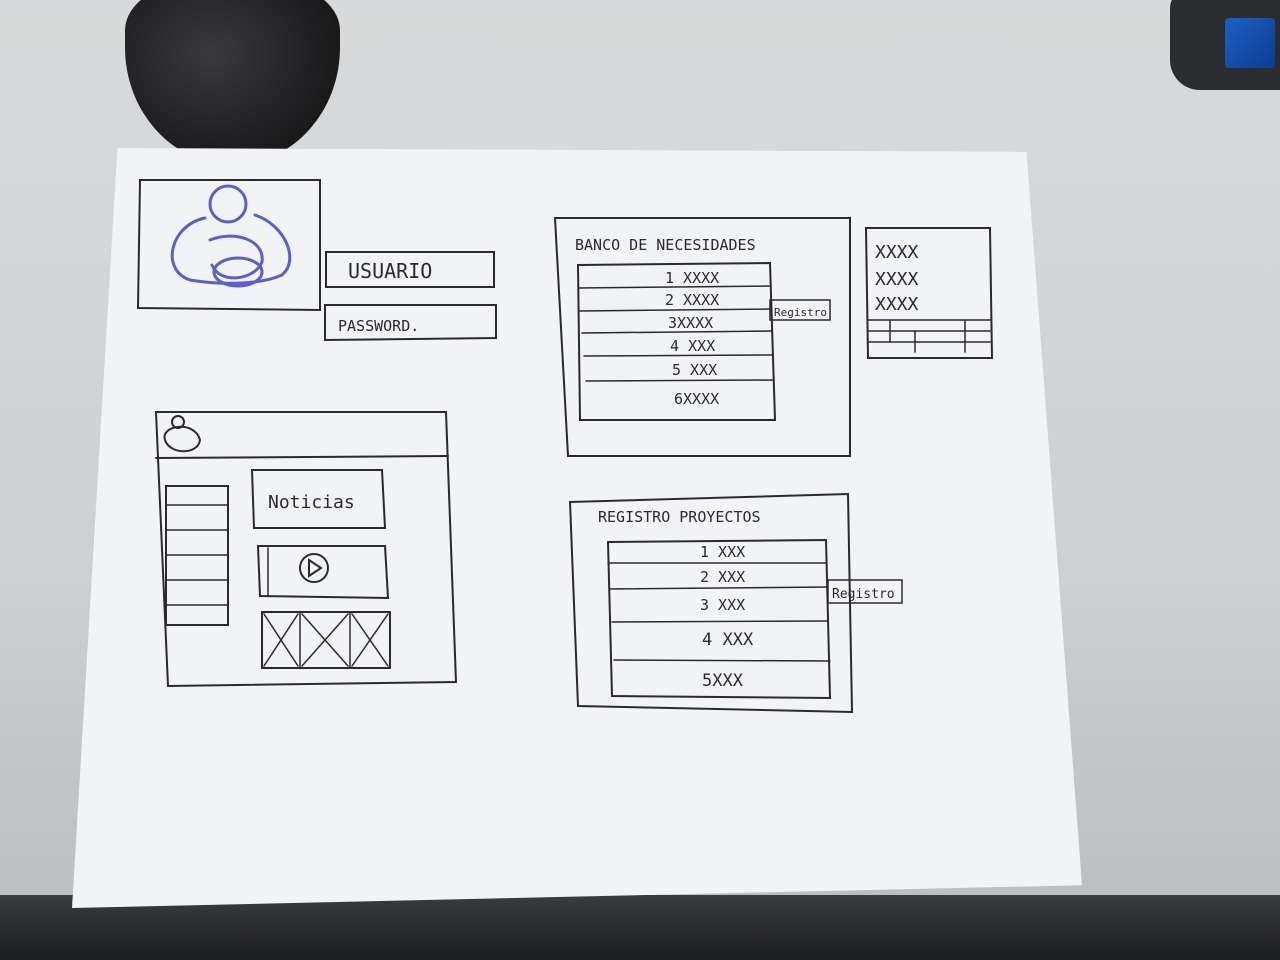 The width and height of the screenshot is (1280, 960). Describe the element at coordinates (314, 568) in the screenshot. I see `play-icon` at that location.